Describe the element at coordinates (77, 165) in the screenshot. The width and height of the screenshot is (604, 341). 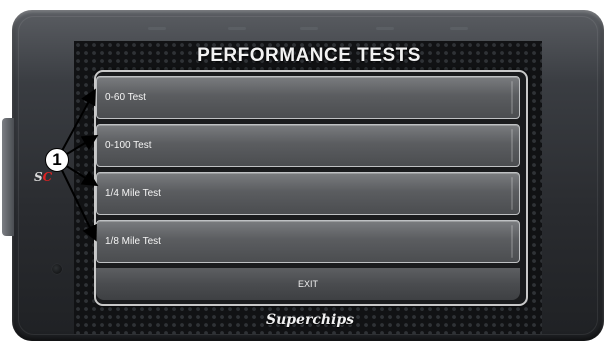
I see `callout-arrows` at that location.